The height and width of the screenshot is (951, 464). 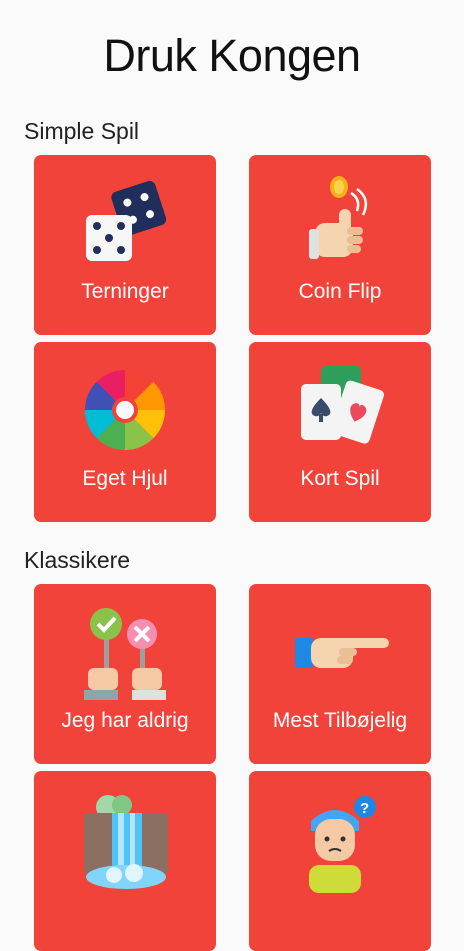 I want to click on yes-no-signs-icon, so click(x=125, y=654).